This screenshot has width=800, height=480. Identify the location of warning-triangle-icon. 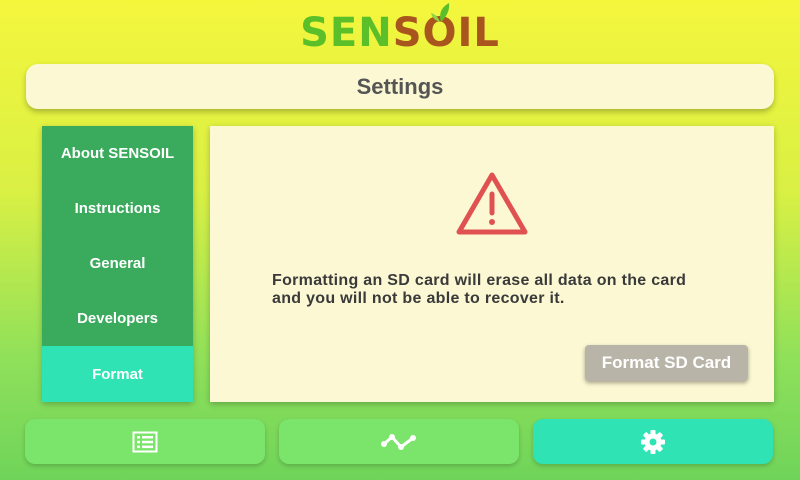
(492, 203).